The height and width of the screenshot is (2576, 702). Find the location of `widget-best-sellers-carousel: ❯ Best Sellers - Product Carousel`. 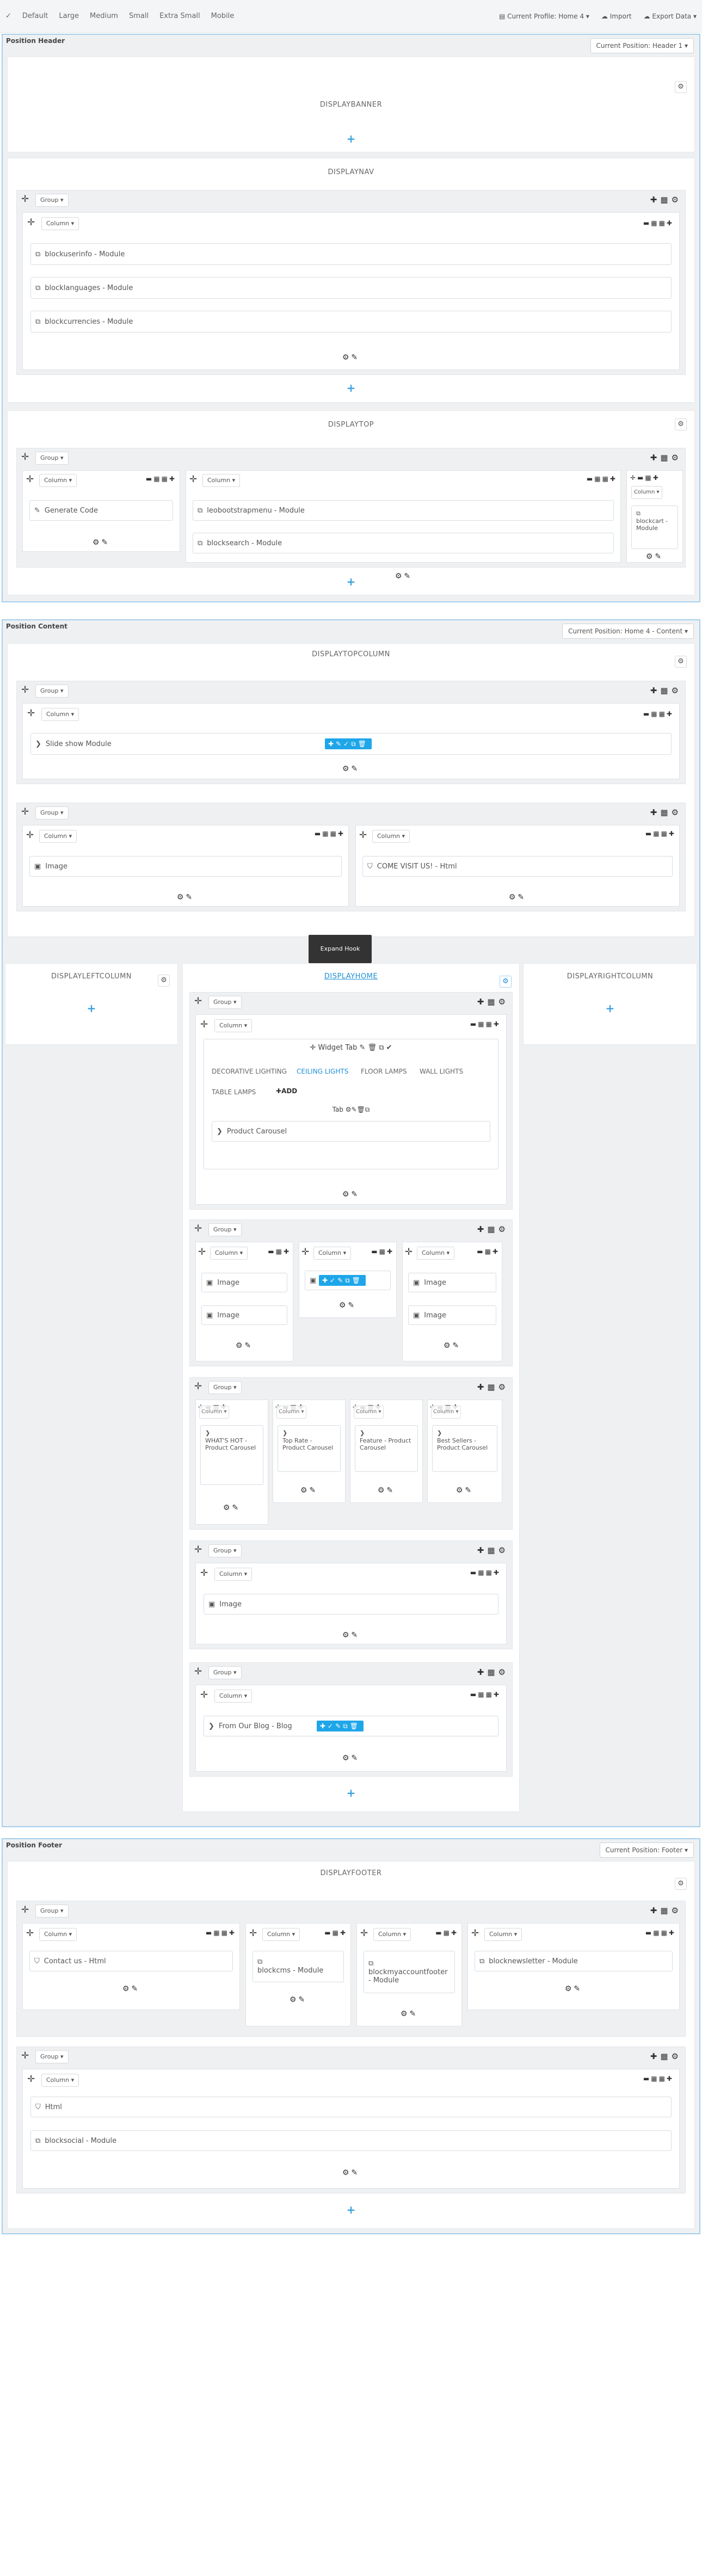

widget-best-sellers-carousel: ❯ Best Sellers - Product Carousel is located at coordinates (464, 1449).